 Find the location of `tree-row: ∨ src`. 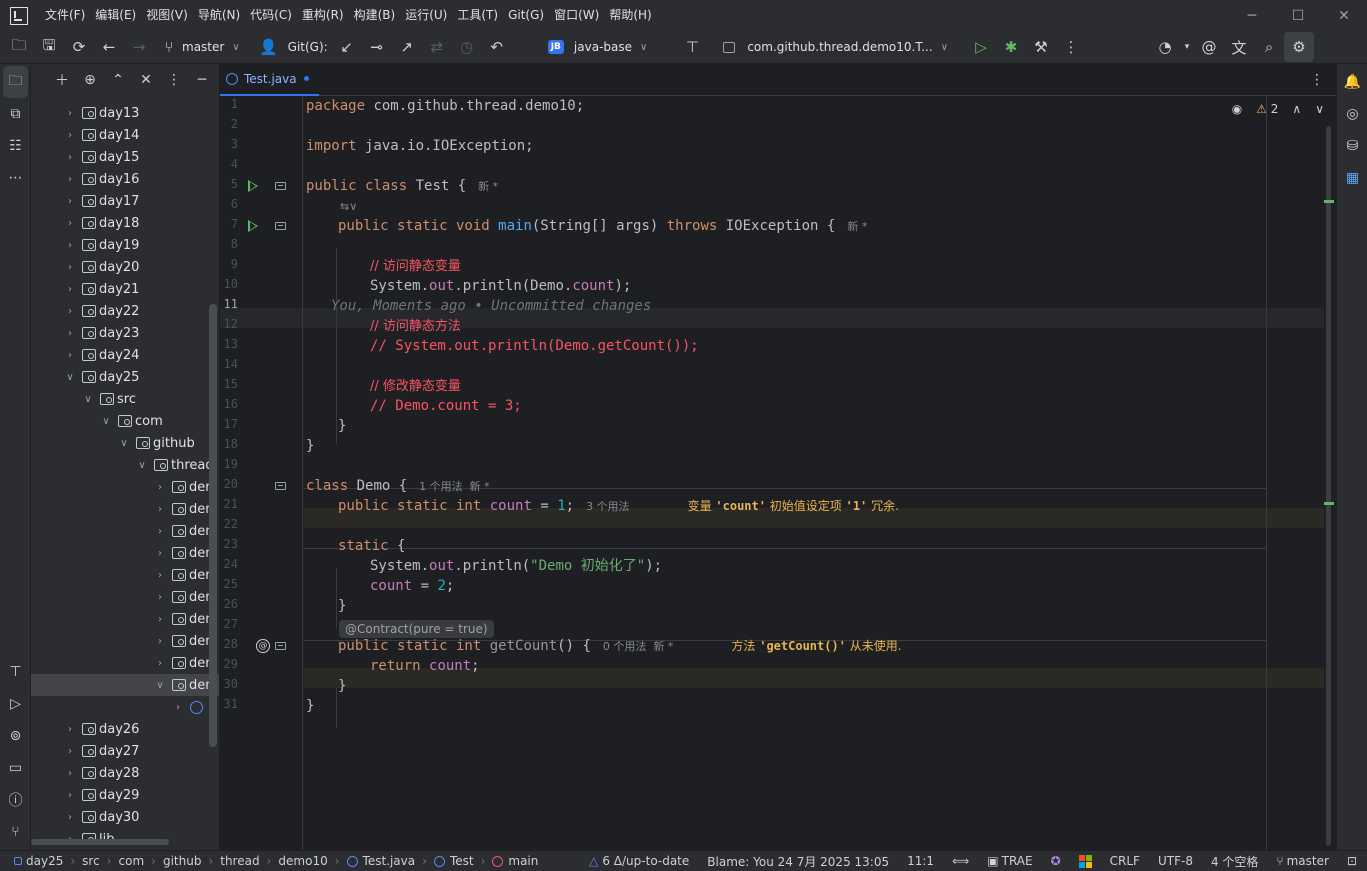

tree-row: ∨ src is located at coordinates (125, 399).